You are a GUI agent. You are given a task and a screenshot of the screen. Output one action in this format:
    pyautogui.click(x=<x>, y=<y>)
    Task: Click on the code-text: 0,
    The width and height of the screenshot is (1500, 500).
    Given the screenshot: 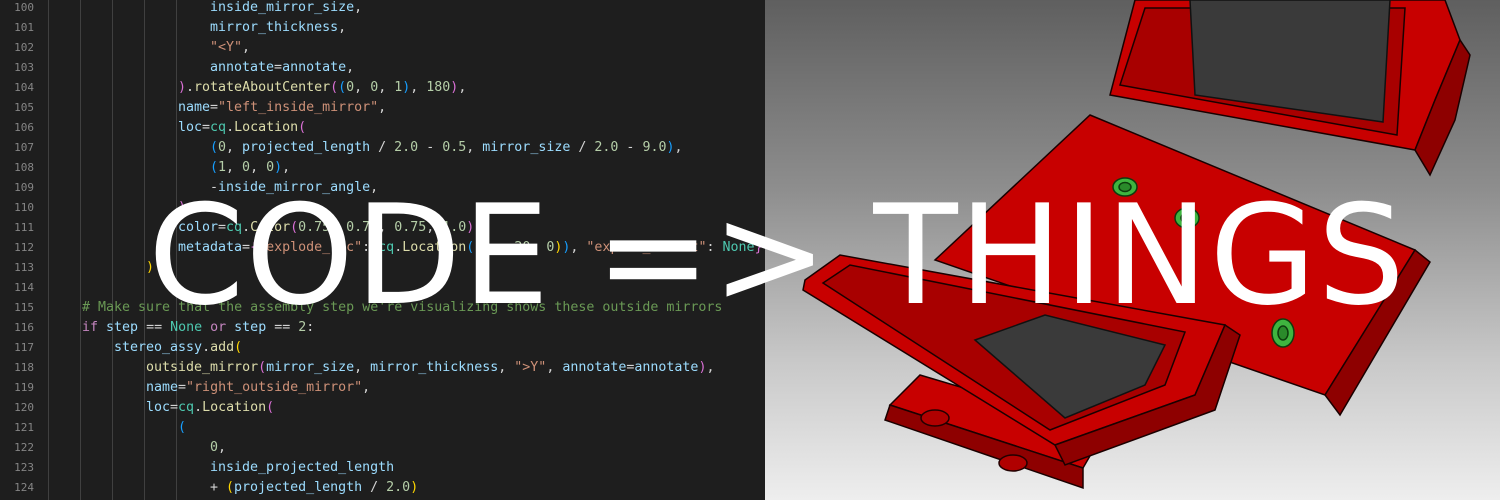 What is the action you would take?
    pyautogui.click(x=218, y=448)
    